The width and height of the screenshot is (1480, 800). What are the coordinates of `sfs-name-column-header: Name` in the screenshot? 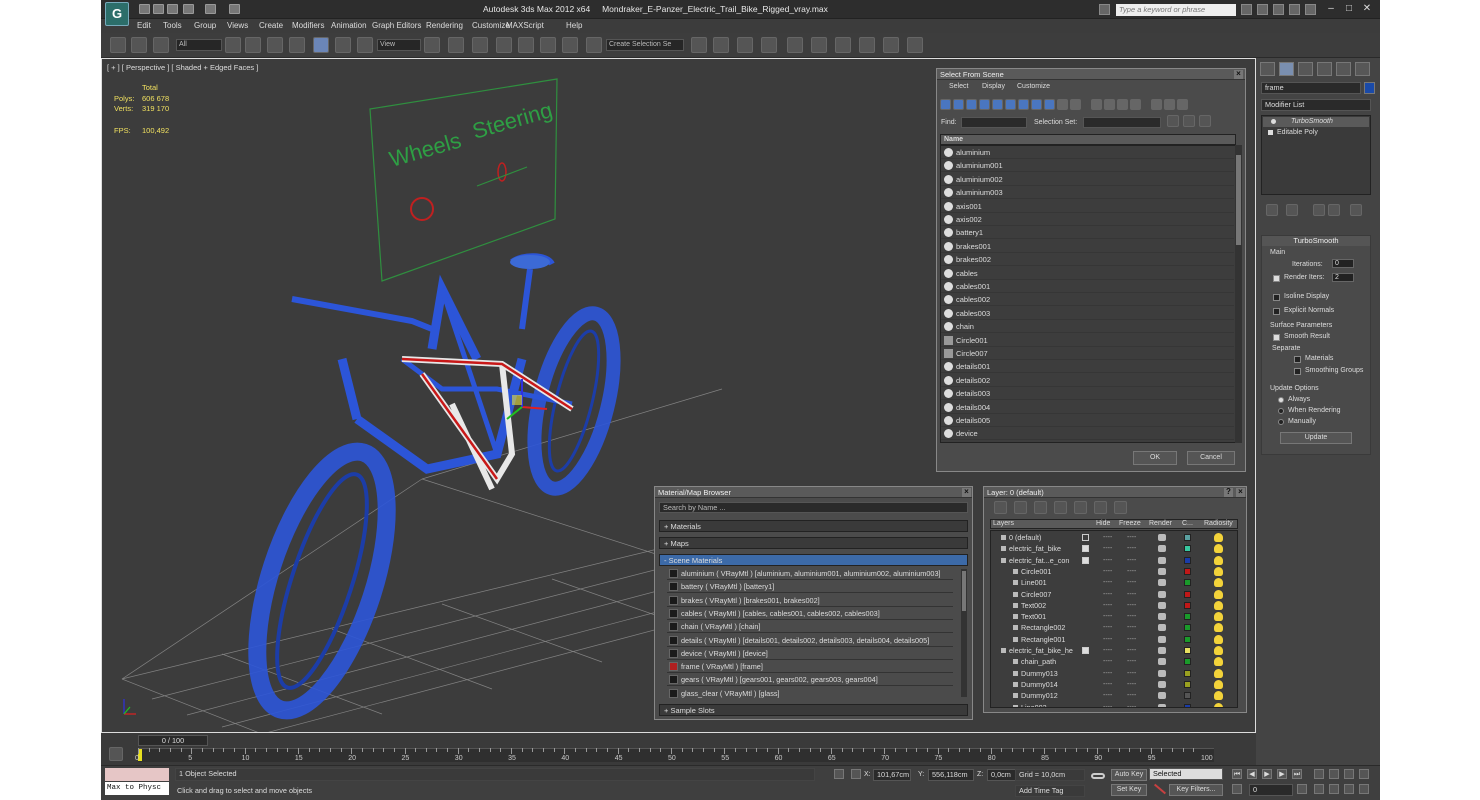 It's located at (1088, 139).